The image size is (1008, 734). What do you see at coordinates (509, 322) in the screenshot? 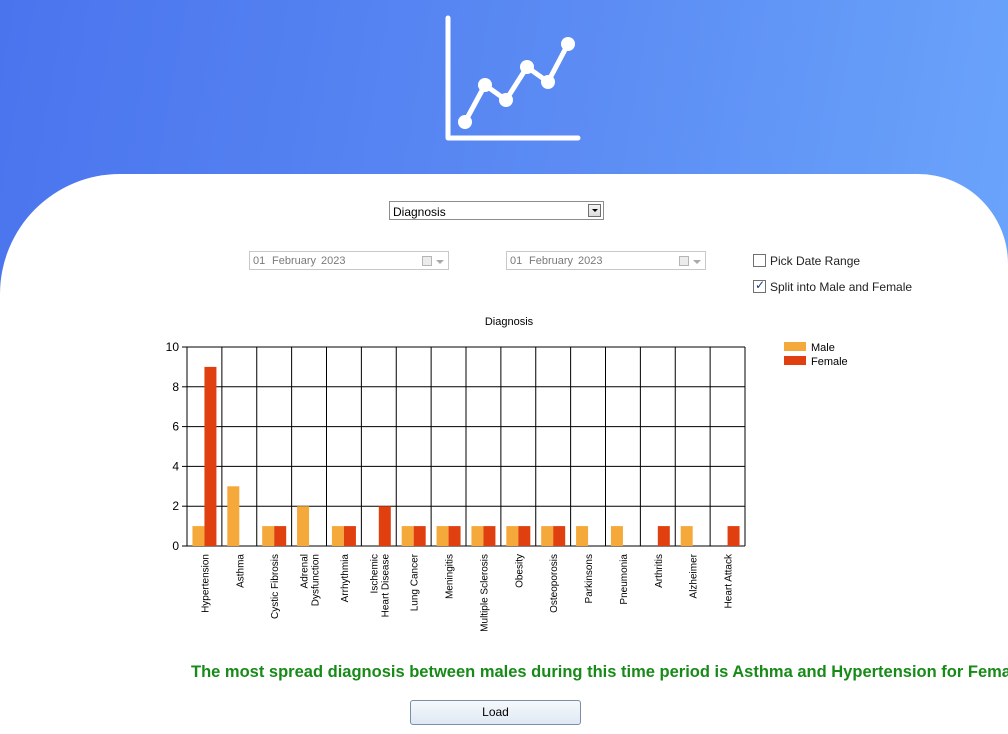
I see `chart-title: Diagnosis` at bounding box center [509, 322].